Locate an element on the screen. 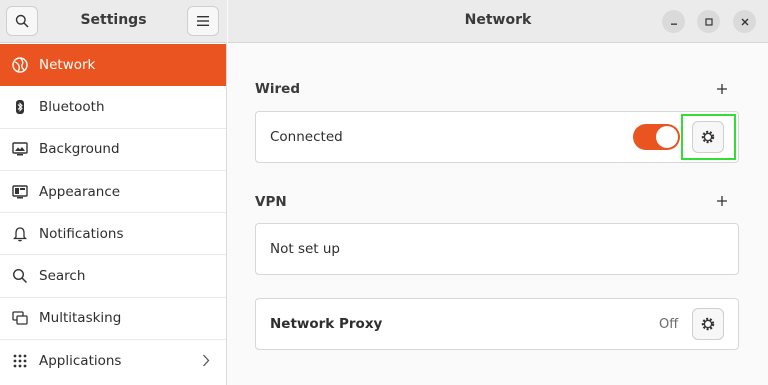 Image resolution: width=768 pixels, height=385 pixels. sidebar-item-label: Multitasking is located at coordinates (80, 318).